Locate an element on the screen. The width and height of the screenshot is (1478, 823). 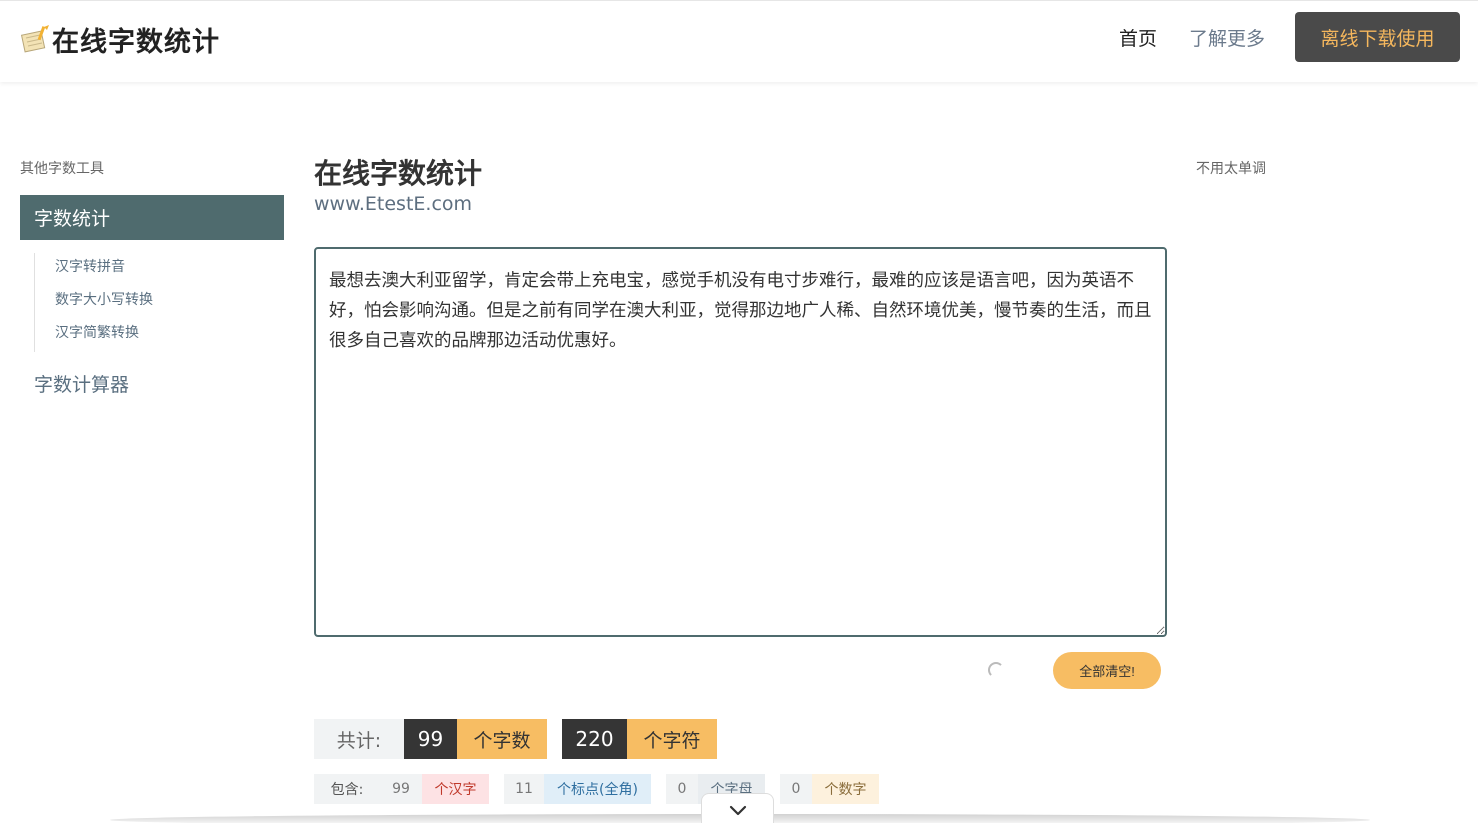
word-count-badge: 99 个字数 is located at coordinates (475, 739).